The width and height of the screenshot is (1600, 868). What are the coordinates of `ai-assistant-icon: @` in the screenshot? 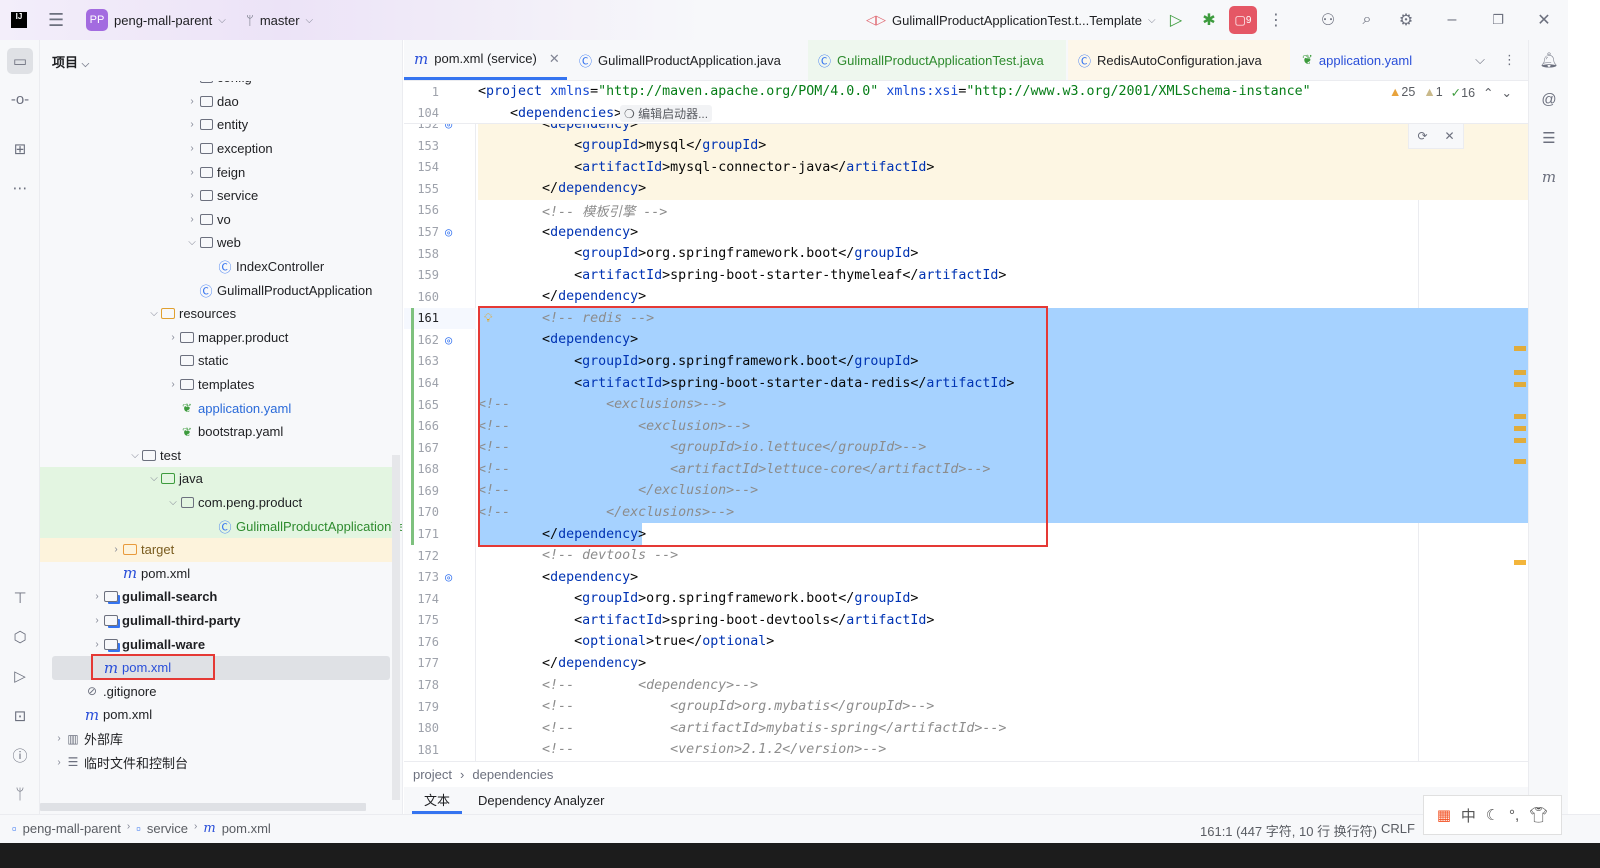 It's located at (1549, 99).